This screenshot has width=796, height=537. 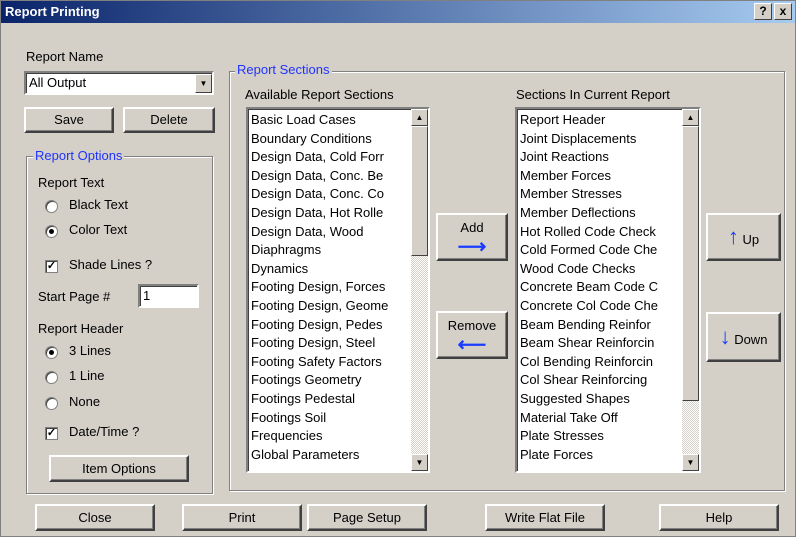 I want to click on list-item: Frequencies, so click(x=330, y=436).